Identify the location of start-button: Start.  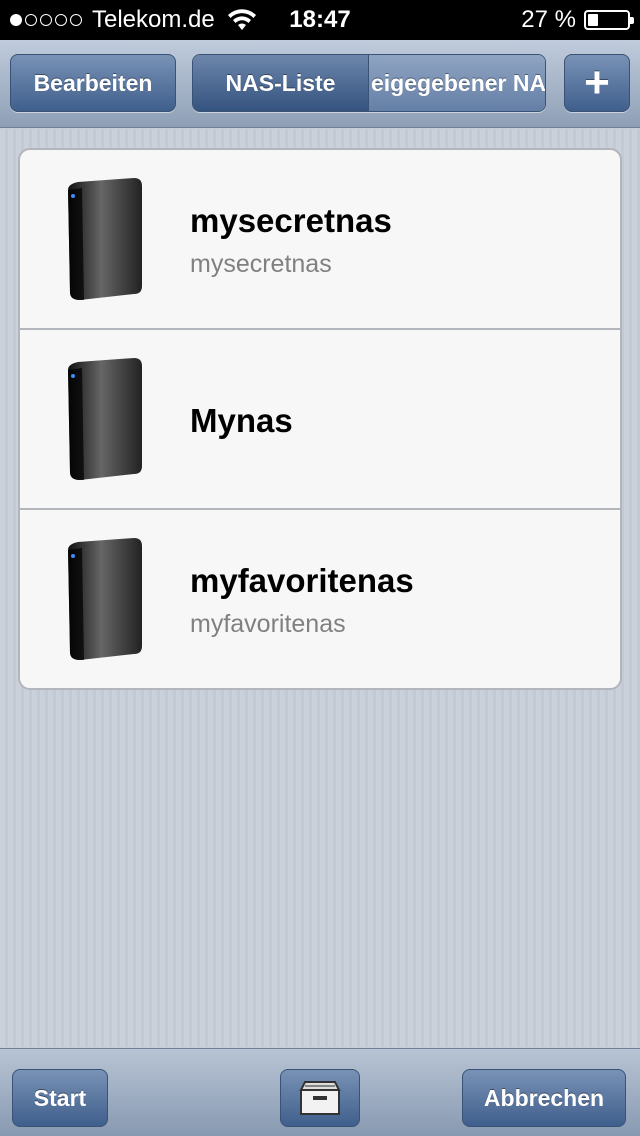
(60, 1098).